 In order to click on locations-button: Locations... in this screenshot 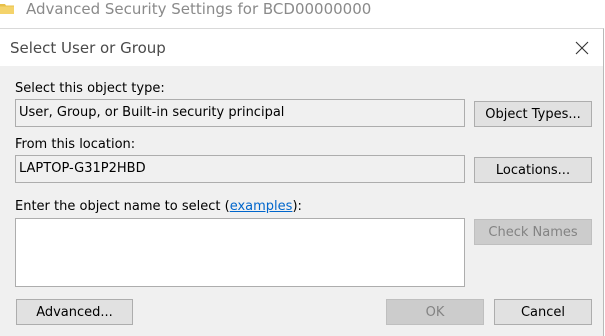, I will do `click(533, 170)`.